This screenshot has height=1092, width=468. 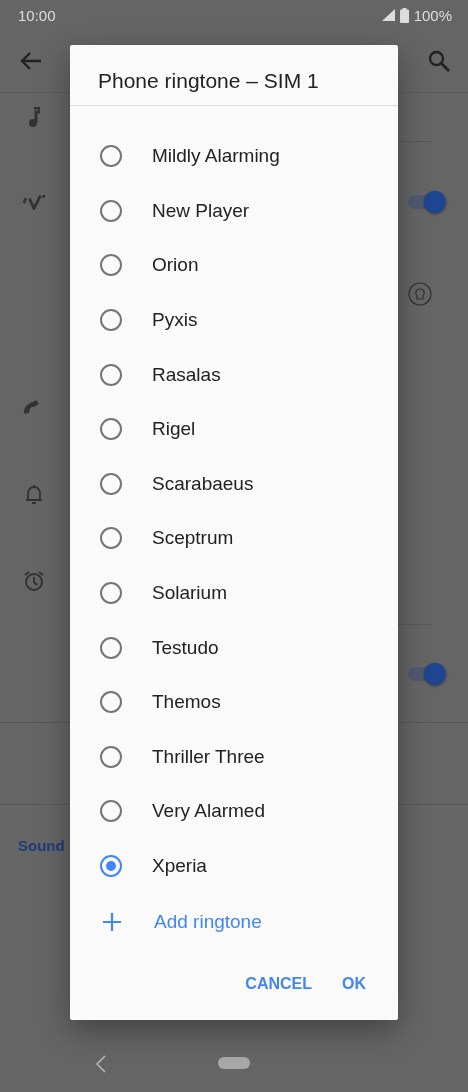 What do you see at coordinates (34, 117) in the screenshot?
I see `music-note-icon` at bounding box center [34, 117].